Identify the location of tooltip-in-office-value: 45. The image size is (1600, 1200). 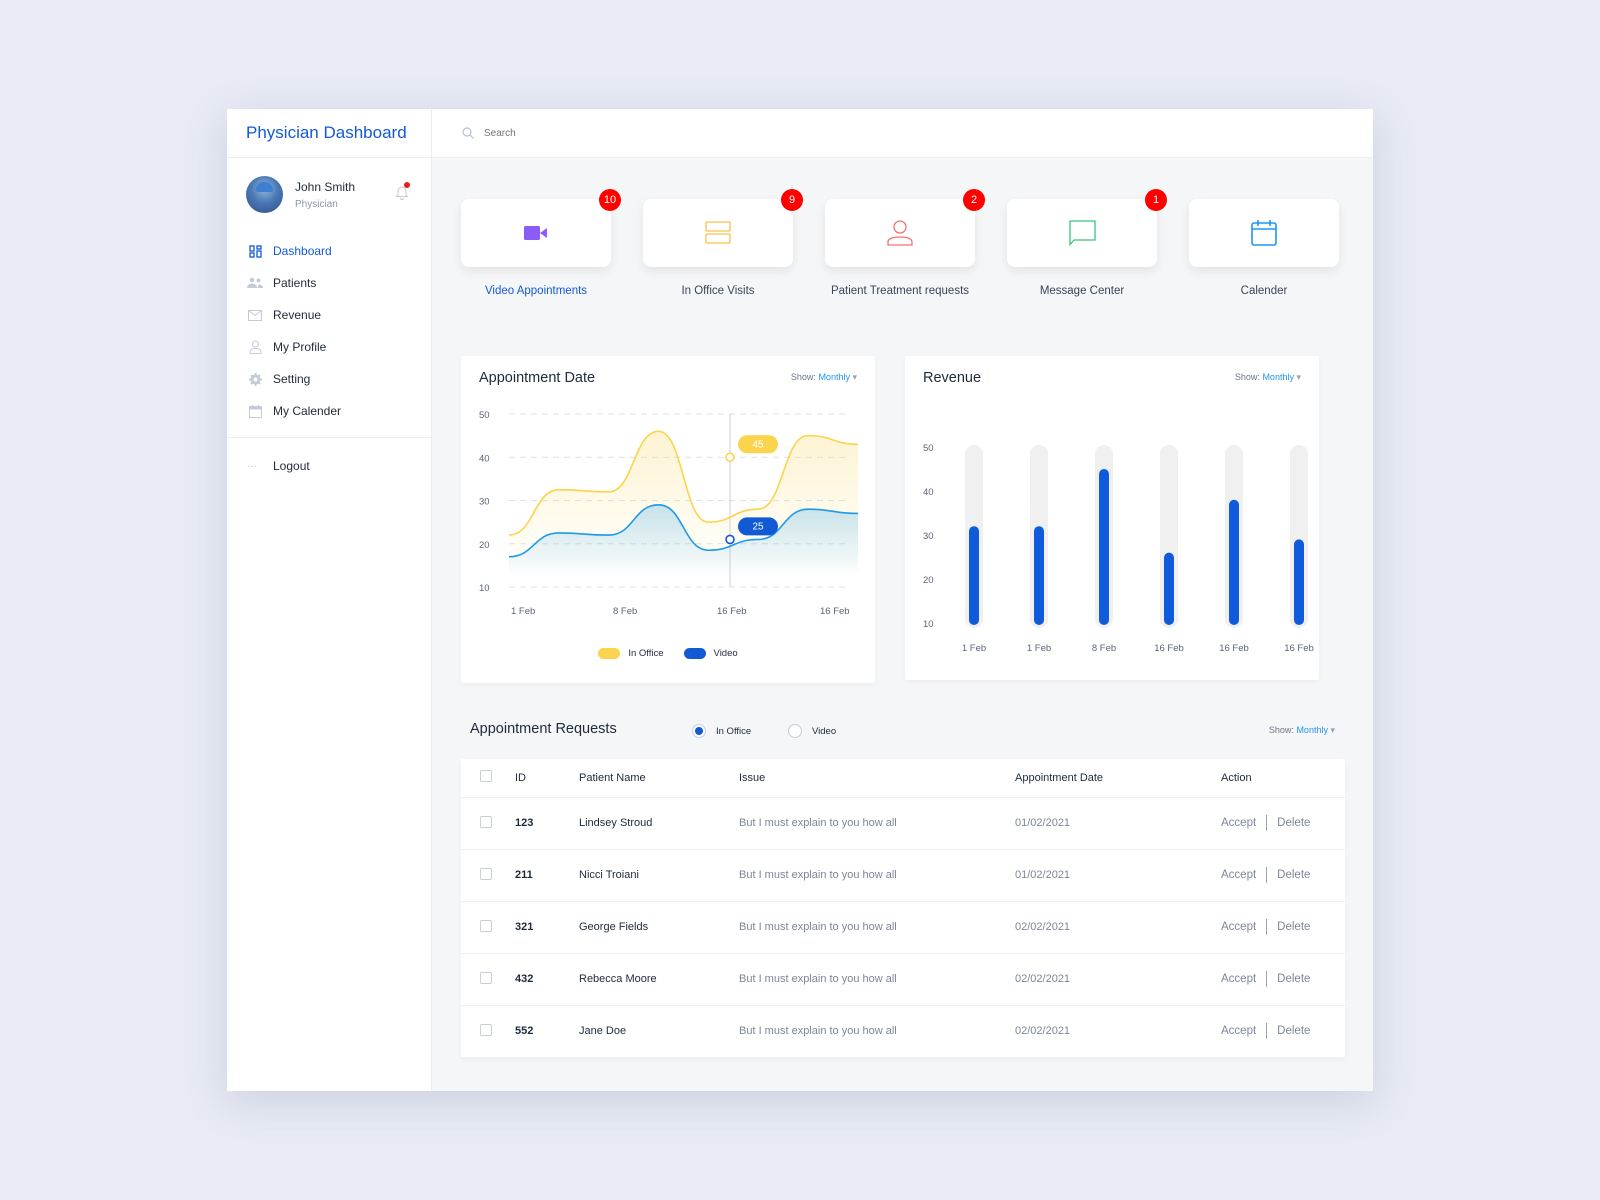
(758, 444).